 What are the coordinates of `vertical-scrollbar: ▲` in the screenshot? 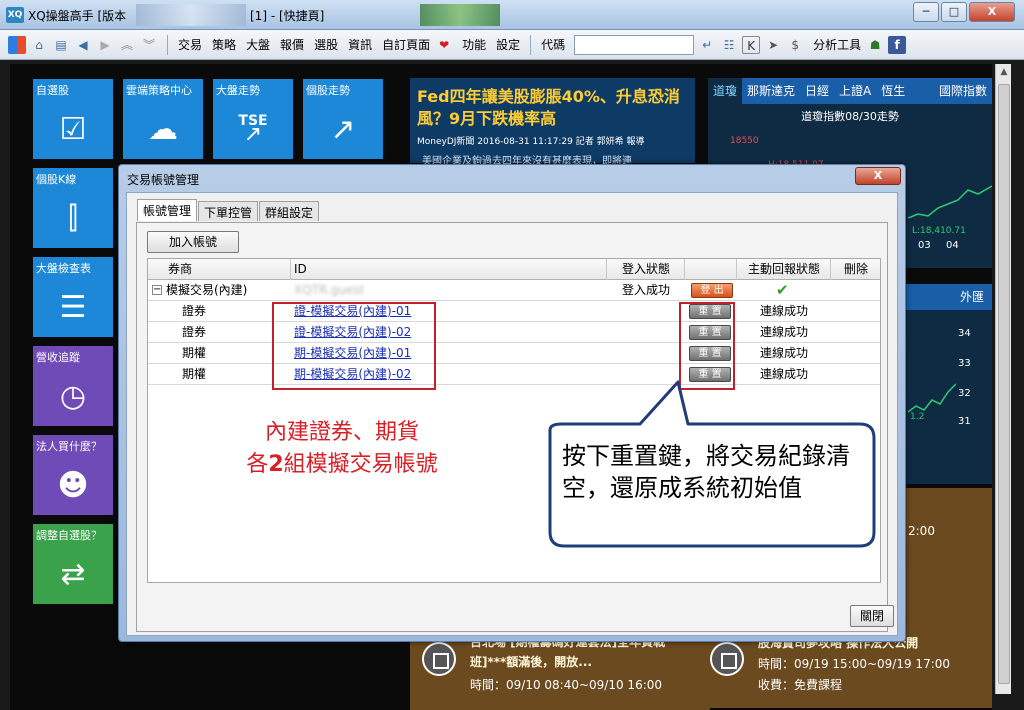 It's located at (1003, 379).